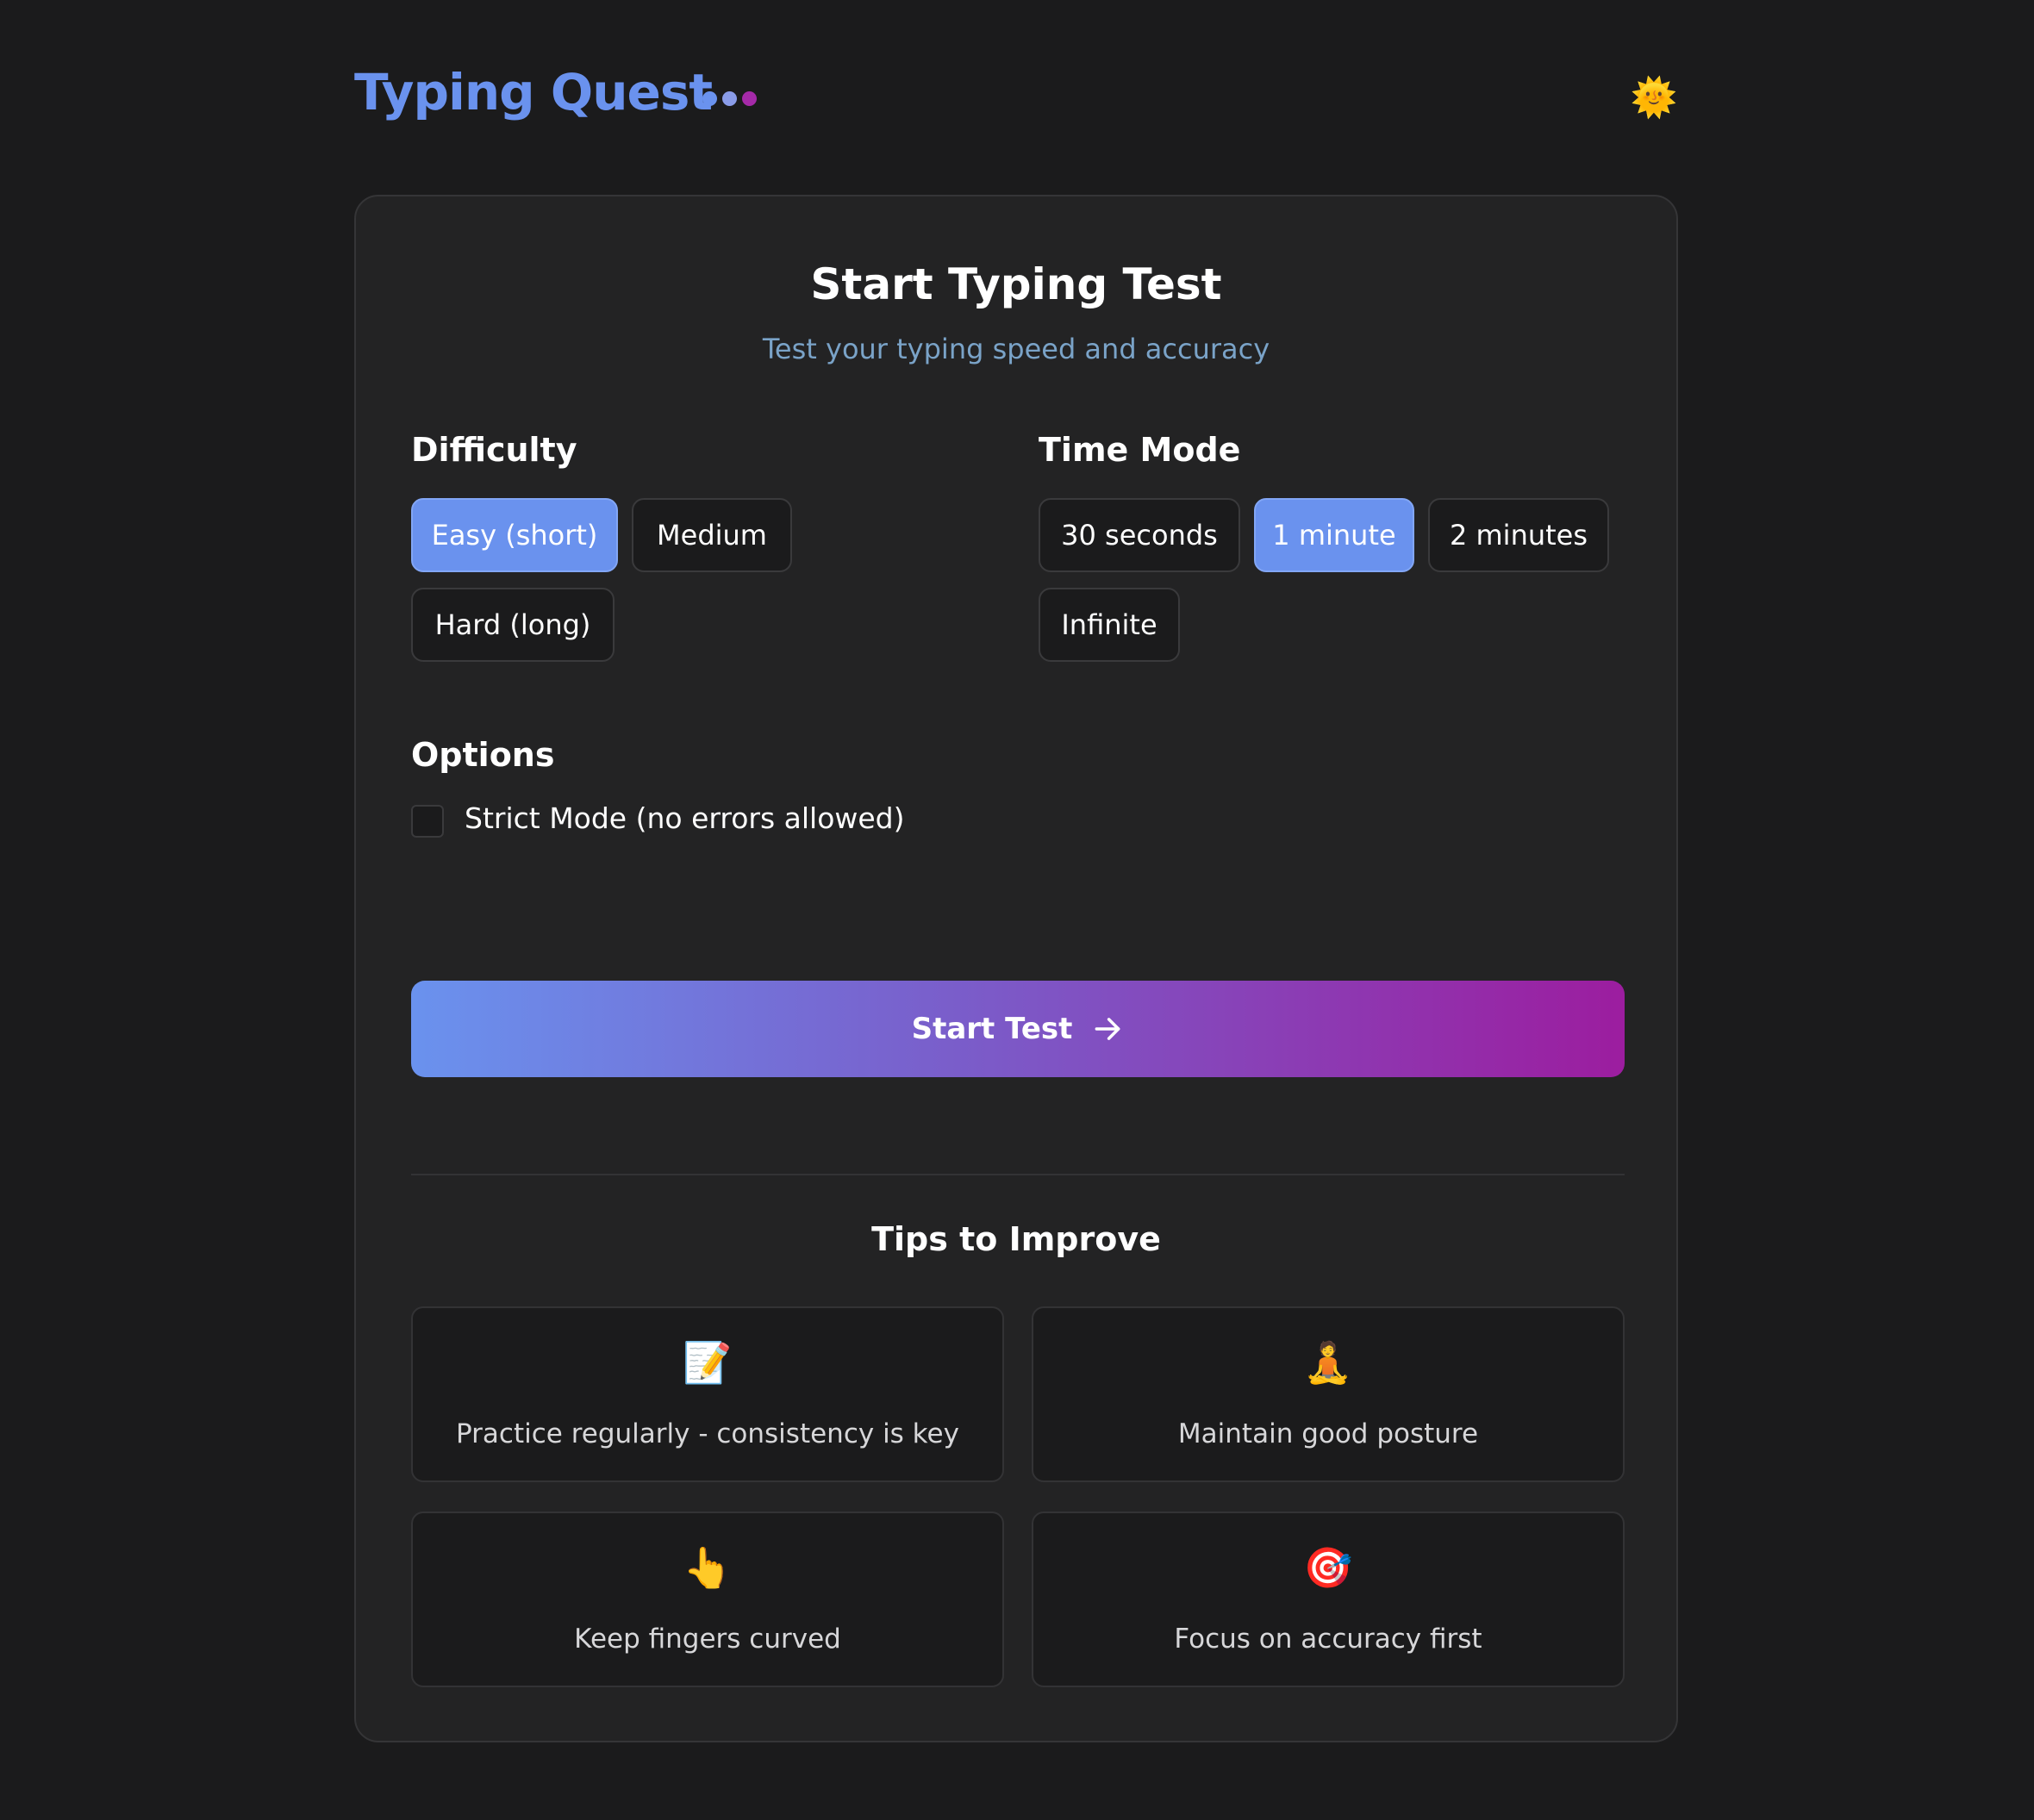  I want to click on time-option-30-seconds: 30 seconds, so click(1139, 535).